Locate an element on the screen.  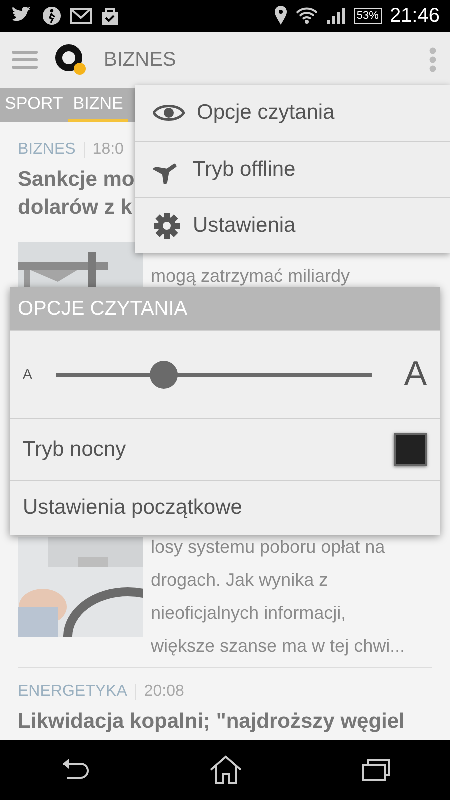
mail-icon is located at coordinates (81, 16).